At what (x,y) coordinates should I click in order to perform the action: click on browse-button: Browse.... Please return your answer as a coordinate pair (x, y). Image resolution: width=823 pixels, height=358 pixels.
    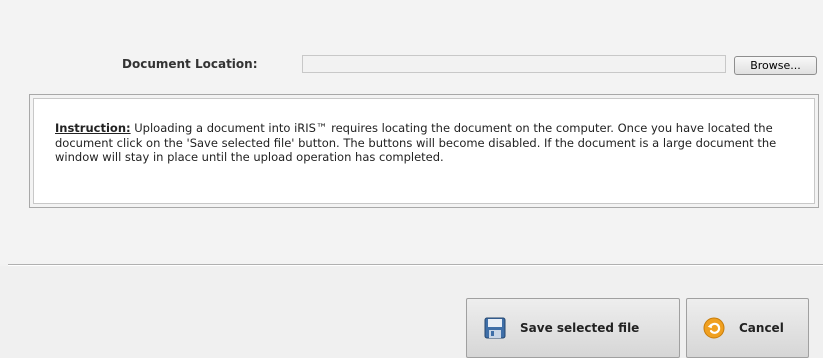
    Looking at the image, I should click on (775, 65).